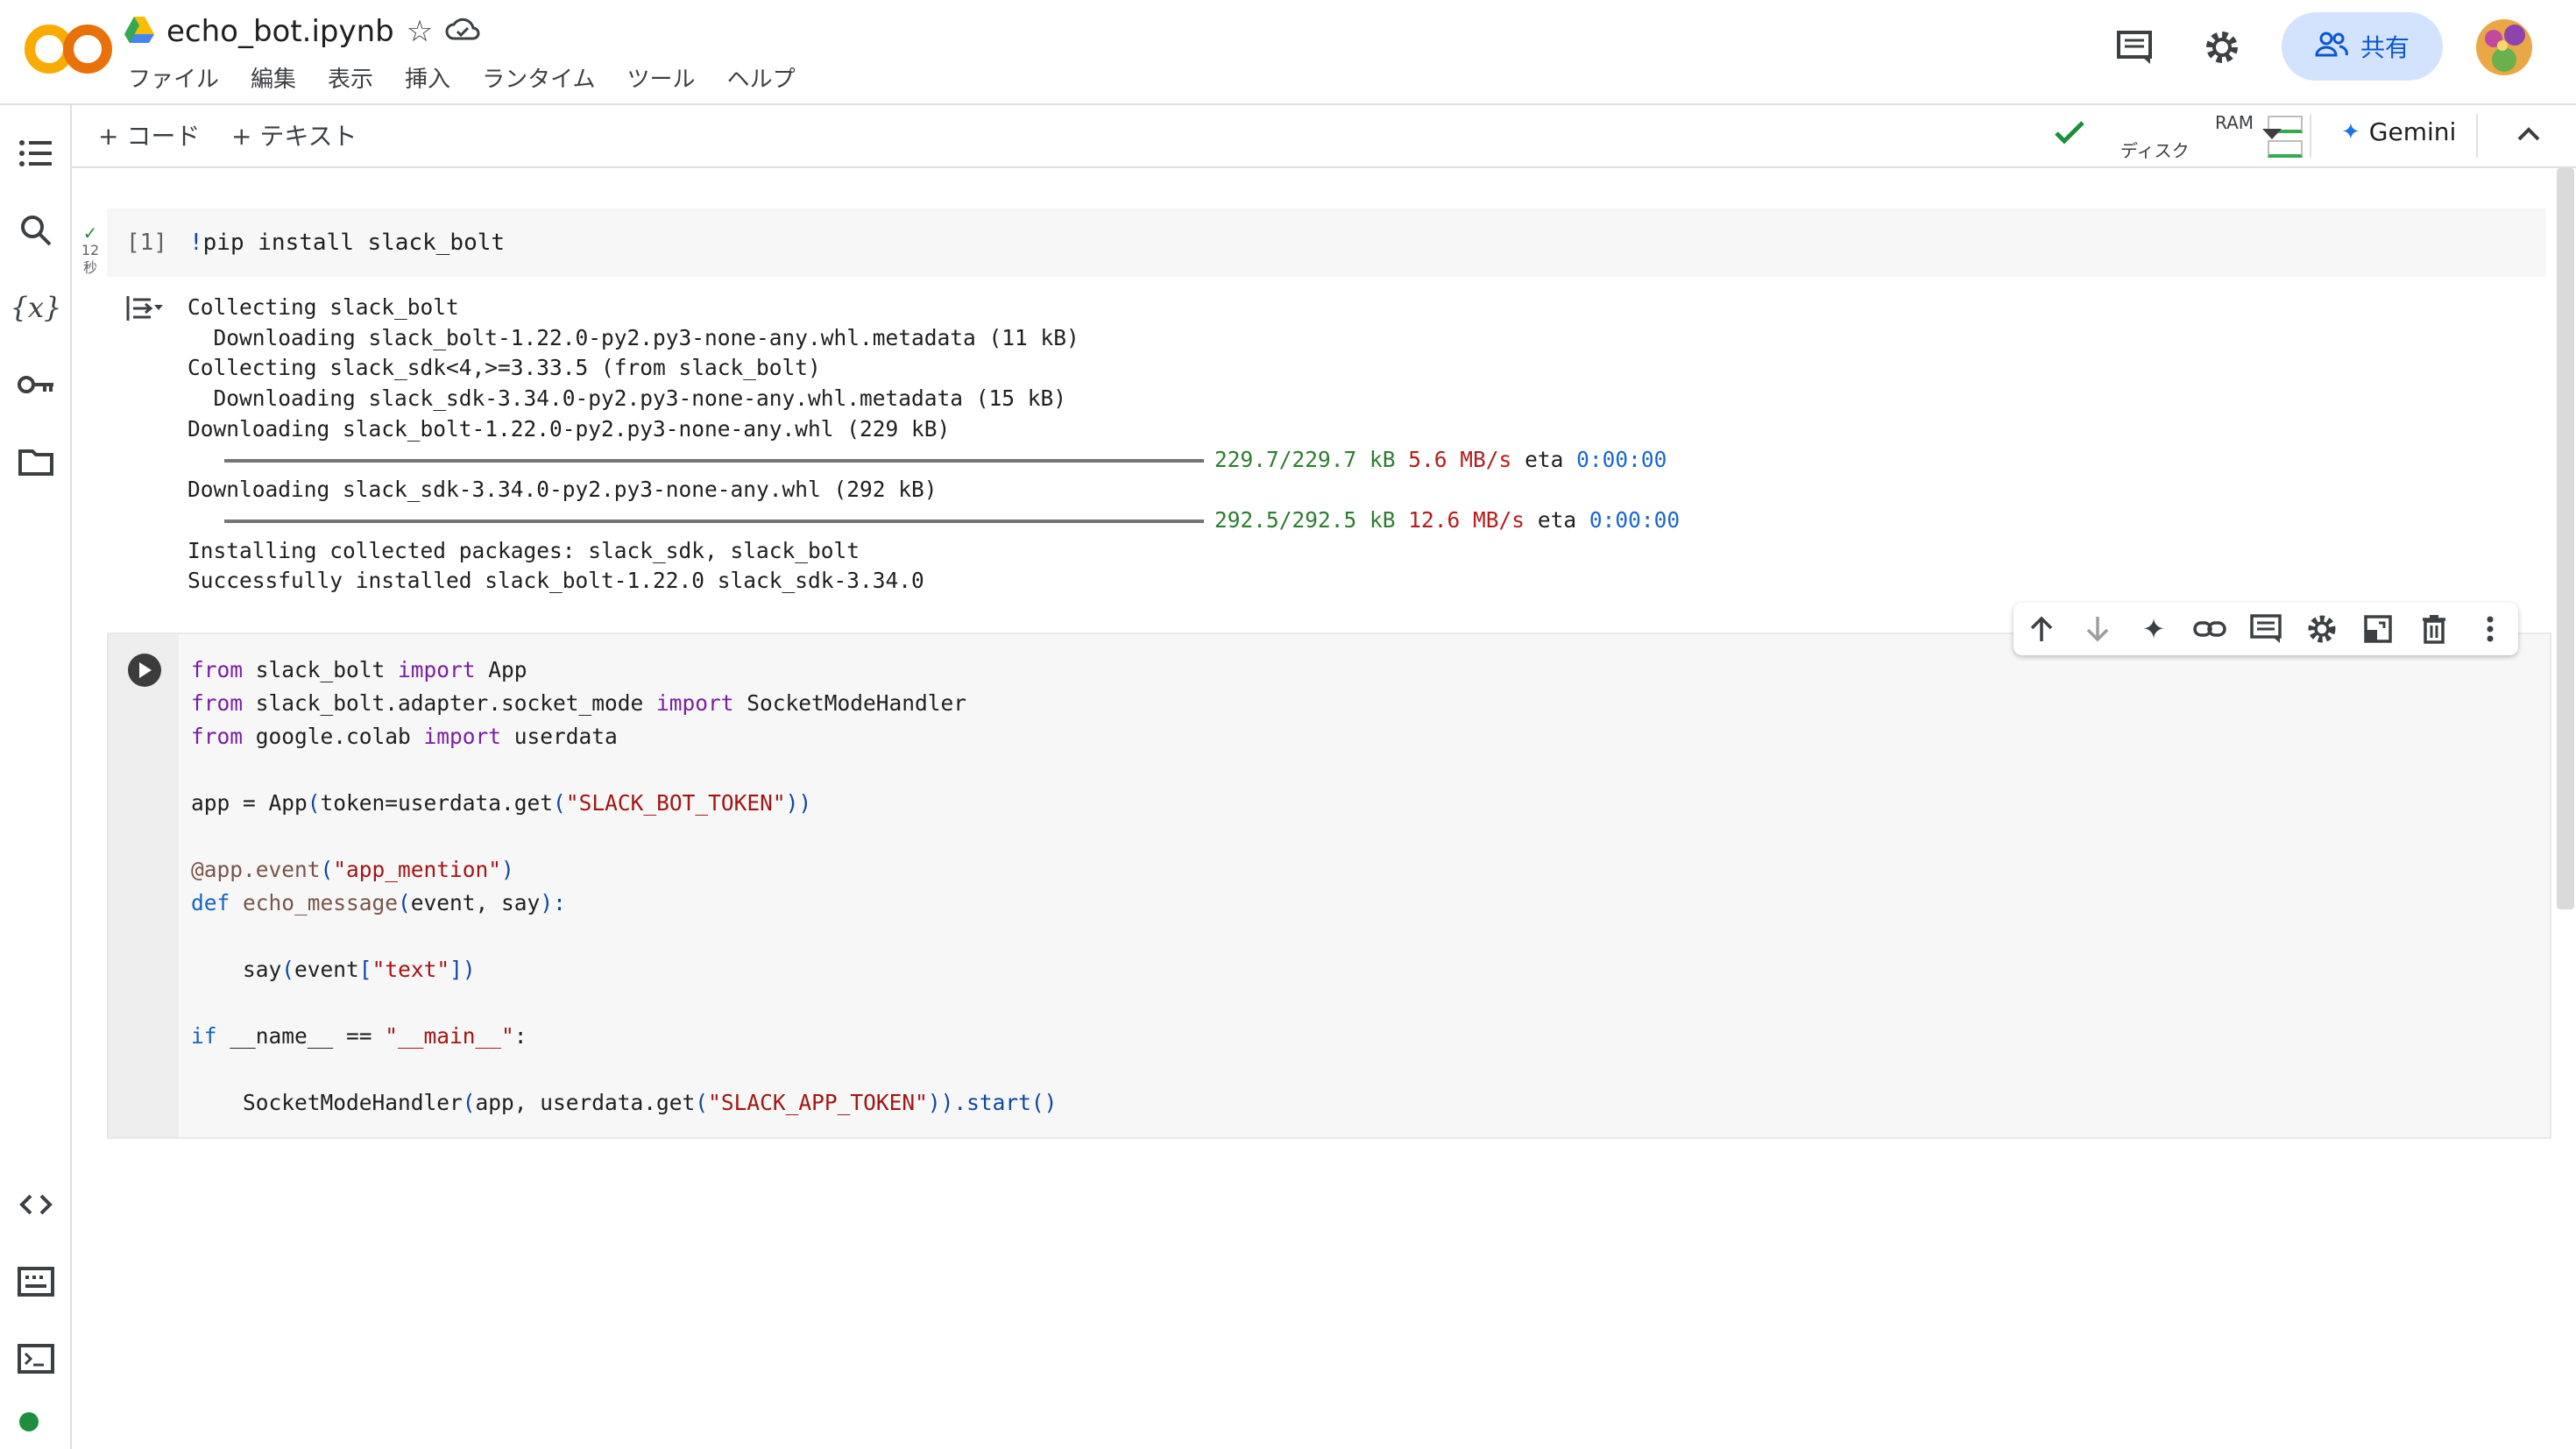 The image size is (2576, 1449). Describe the element at coordinates (661, 77) in the screenshot. I see `menu-tools: ツール` at that location.